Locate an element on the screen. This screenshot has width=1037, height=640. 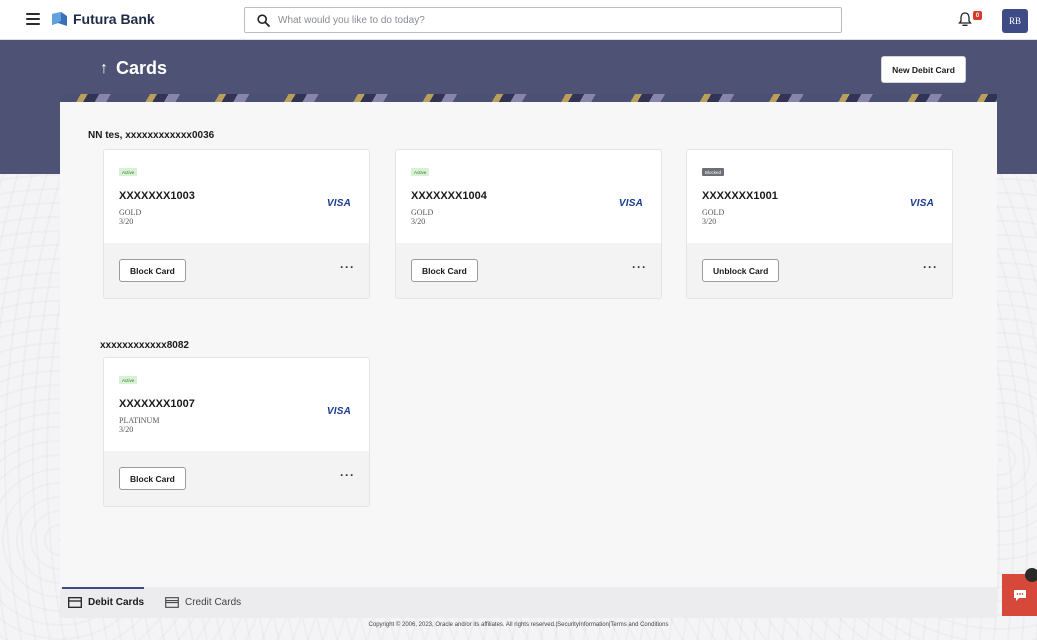
unblock-card-button: Unblock Card is located at coordinates (741, 270).